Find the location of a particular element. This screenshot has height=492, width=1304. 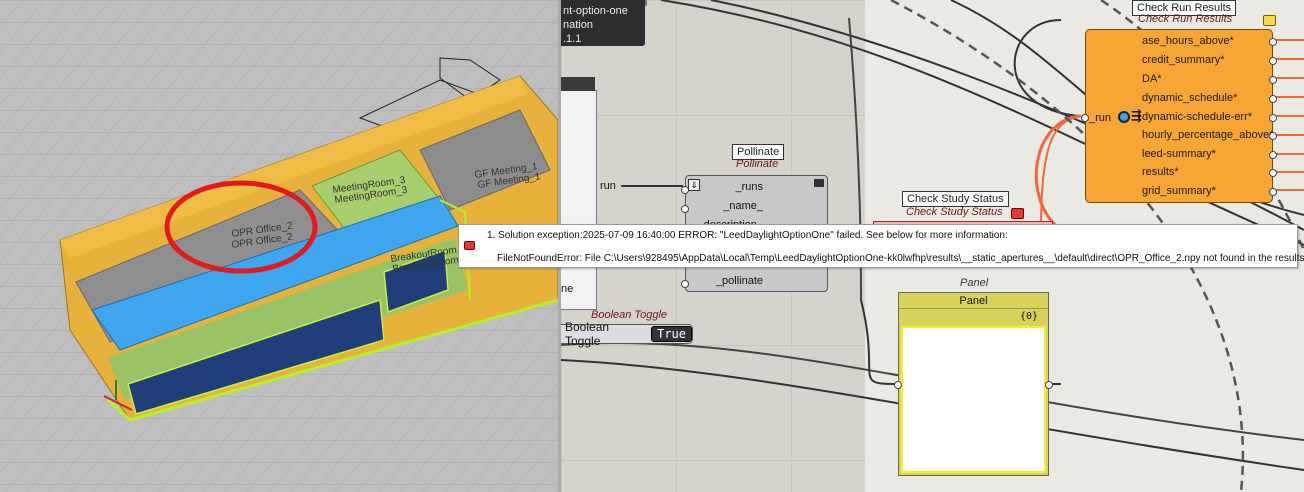

pollinate-input-pollinate: _pollinate is located at coordinates (739, 281).